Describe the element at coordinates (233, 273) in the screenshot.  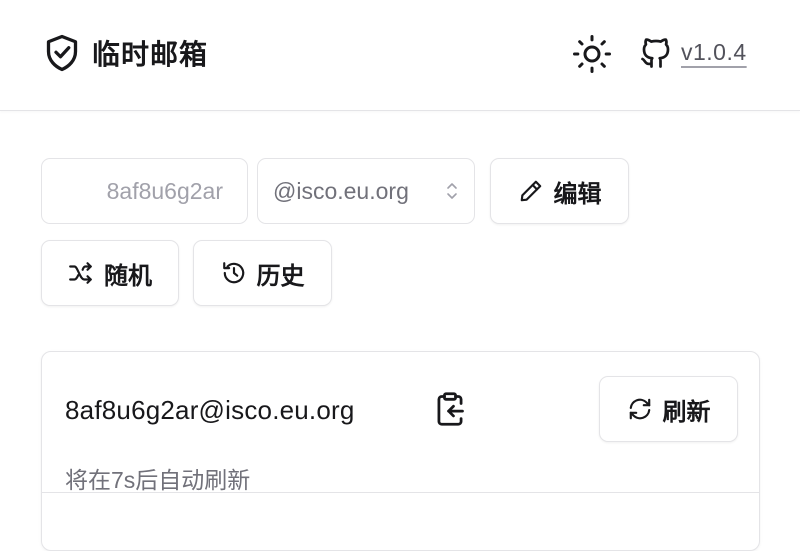
I see `history-icon` at that location.